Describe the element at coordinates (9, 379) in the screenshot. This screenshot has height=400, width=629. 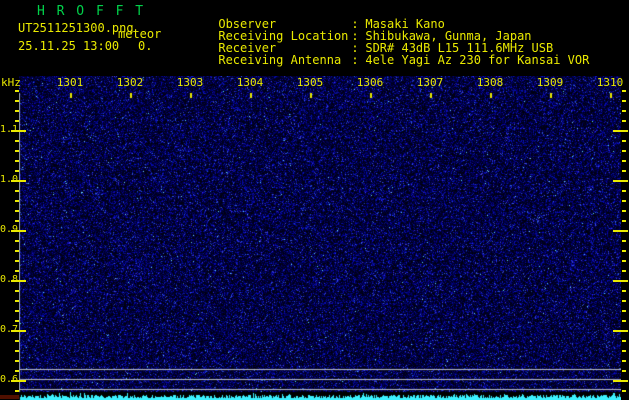
I see `y-tick-label: 0.6` at that location.